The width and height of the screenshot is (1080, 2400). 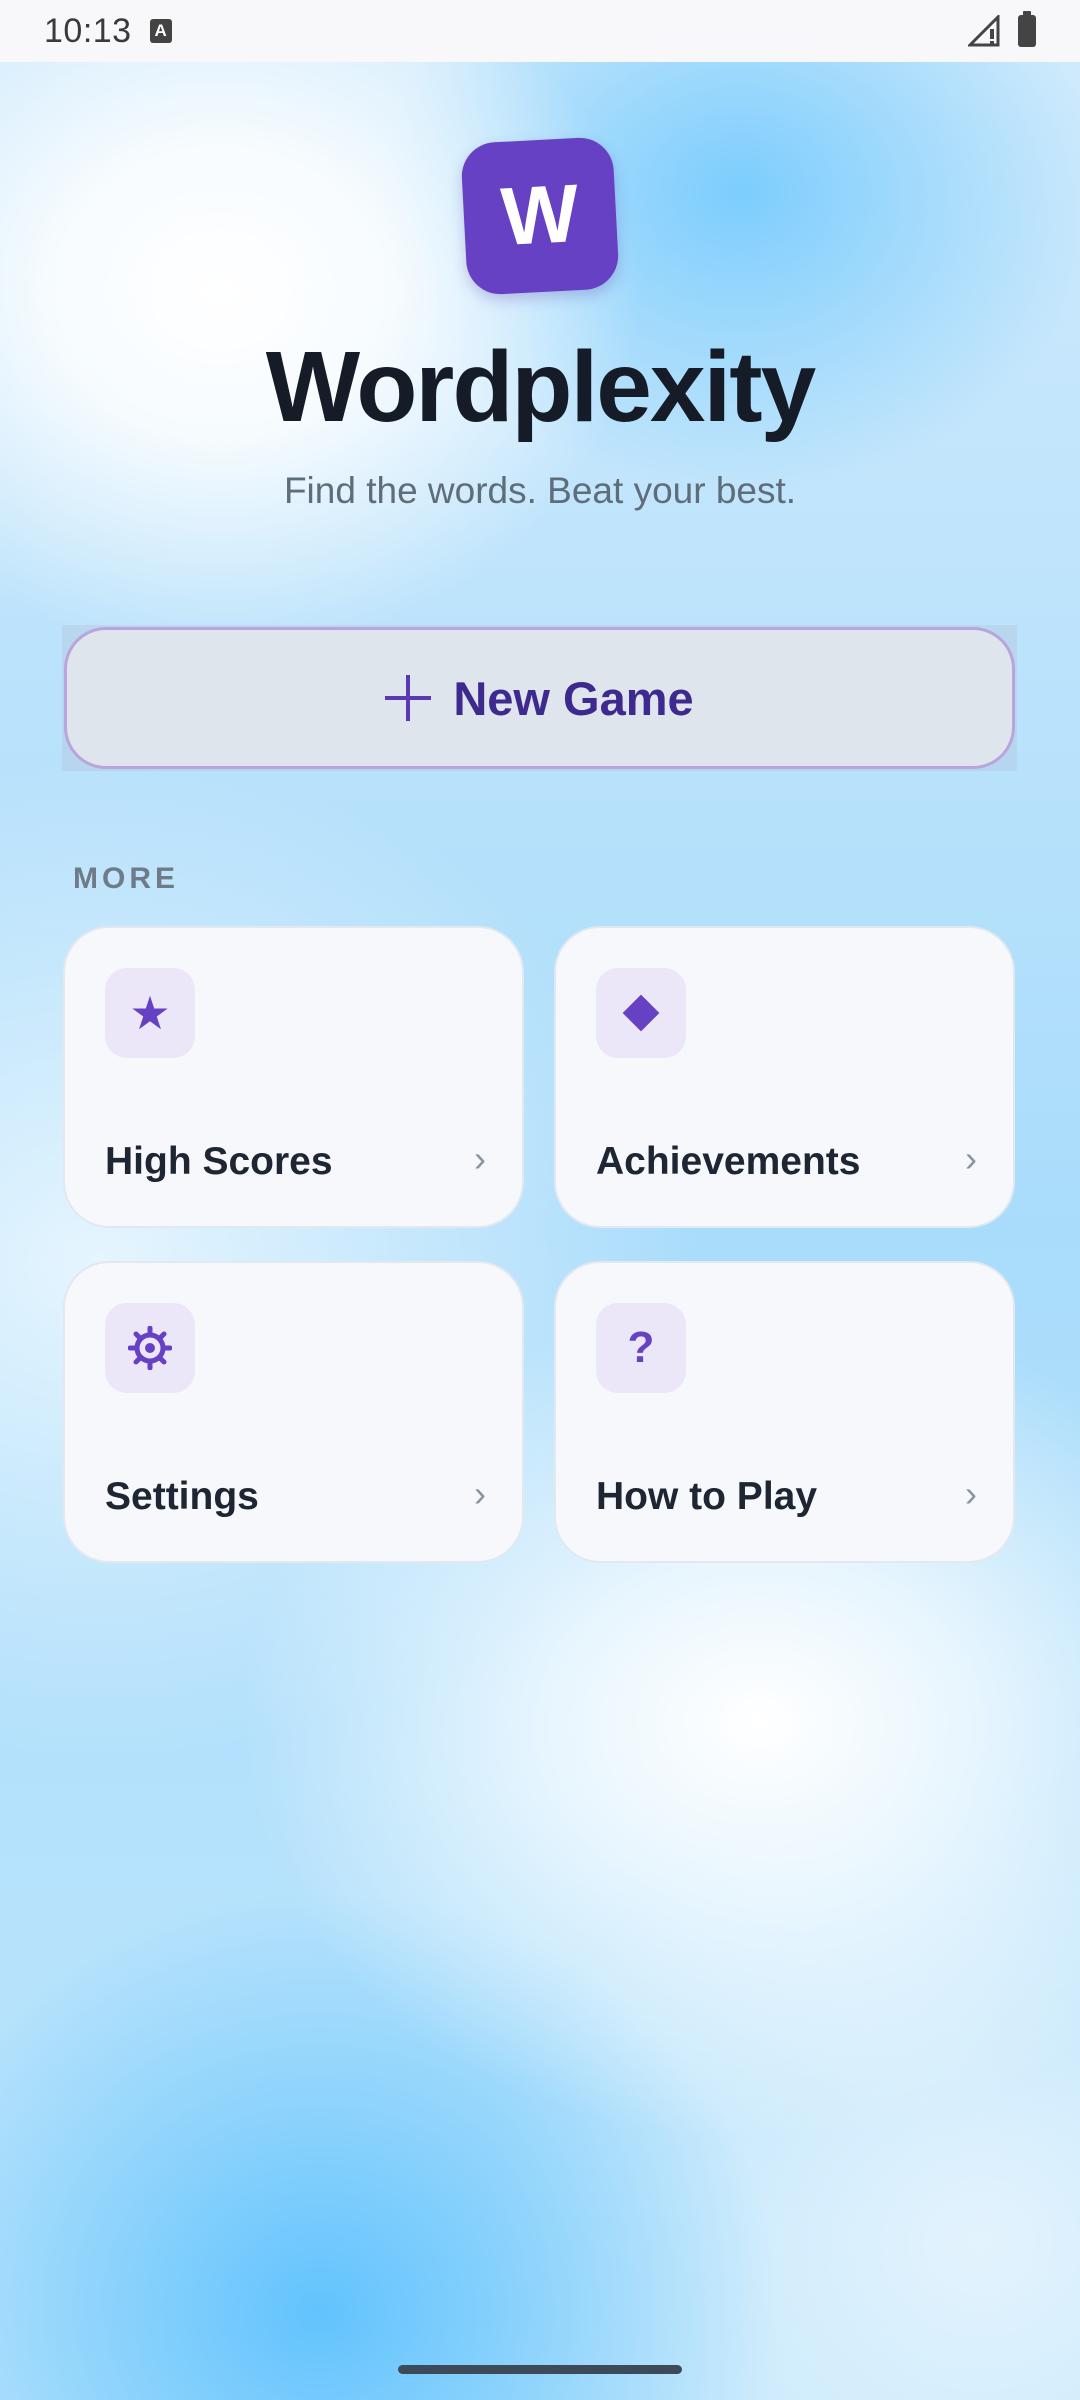 I want to click on how-to-play-card: ? How to Play ›, so click(x=784, y=1412).